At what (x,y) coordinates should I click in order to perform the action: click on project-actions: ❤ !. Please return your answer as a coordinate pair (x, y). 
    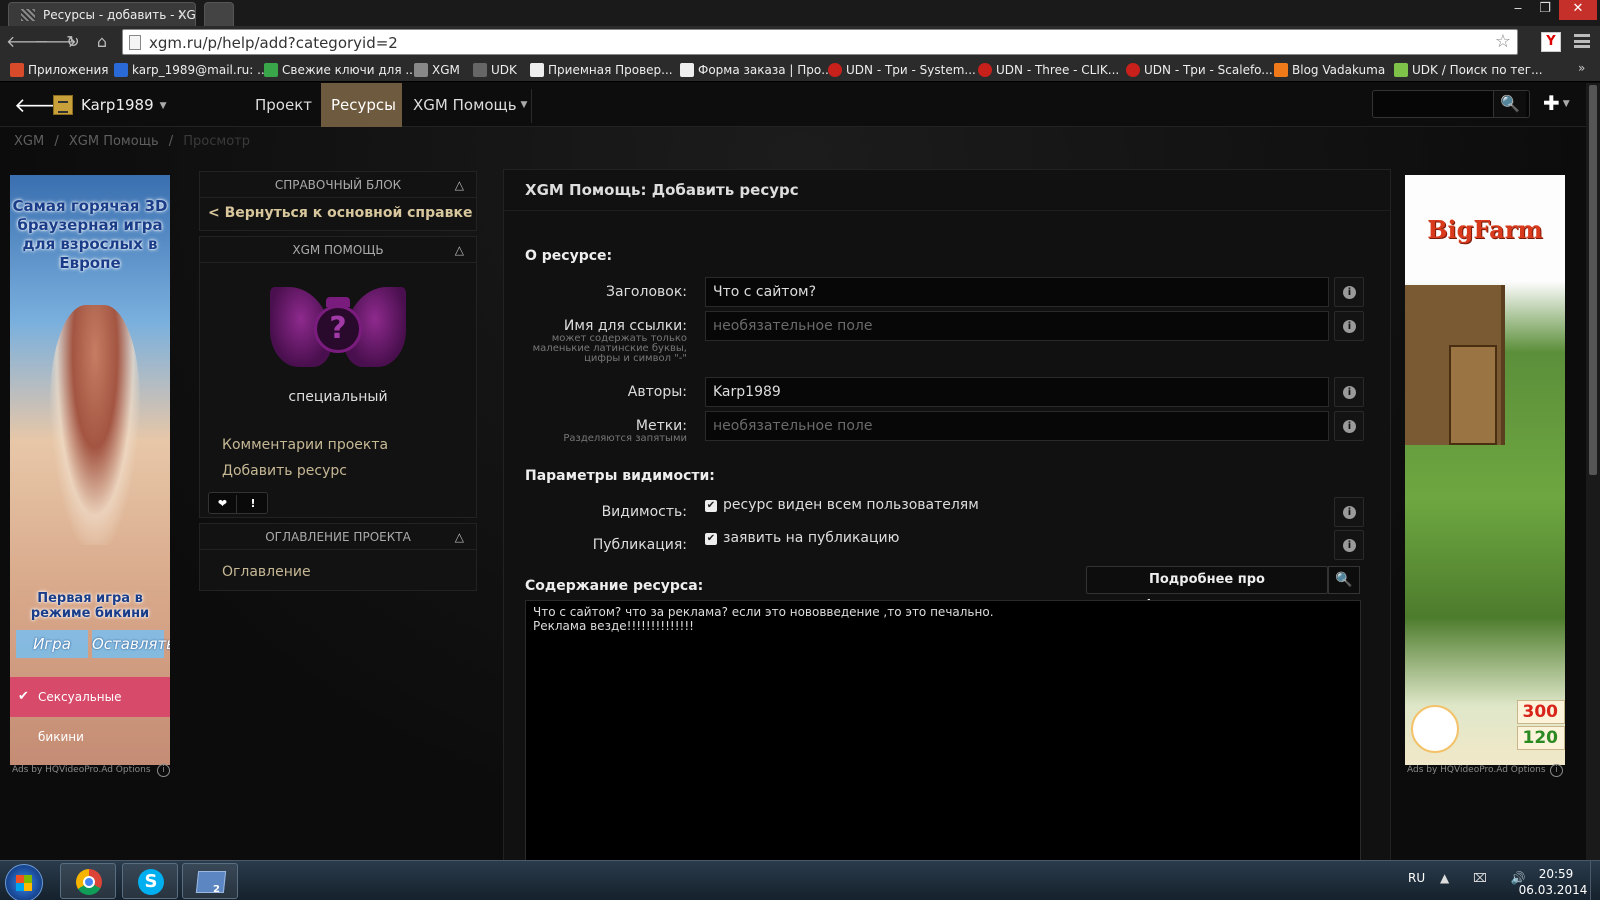
    Looking at the image, I should click on (238, 503).